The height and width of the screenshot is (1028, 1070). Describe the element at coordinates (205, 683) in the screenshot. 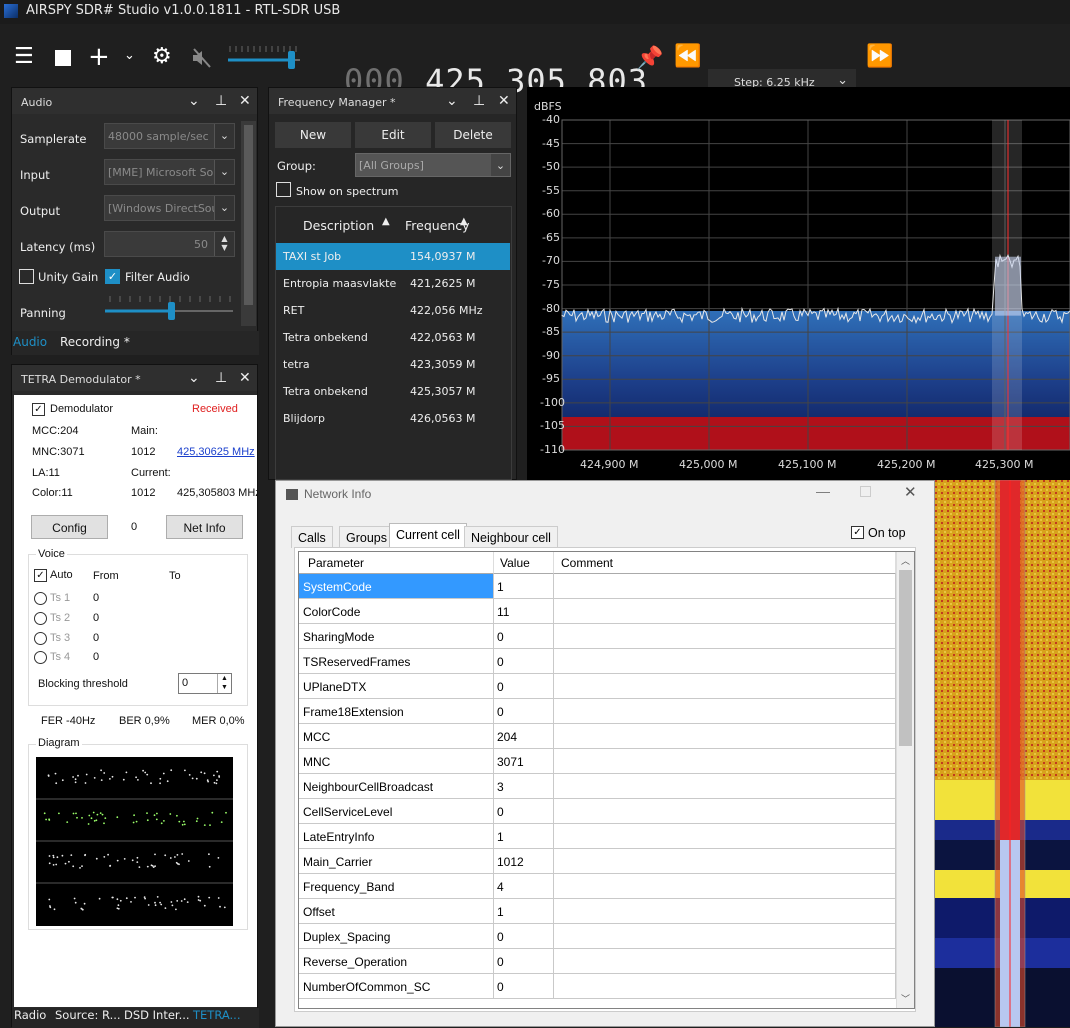

I see `blocking-threshold-input: 0 ▲ ▼` at that location.